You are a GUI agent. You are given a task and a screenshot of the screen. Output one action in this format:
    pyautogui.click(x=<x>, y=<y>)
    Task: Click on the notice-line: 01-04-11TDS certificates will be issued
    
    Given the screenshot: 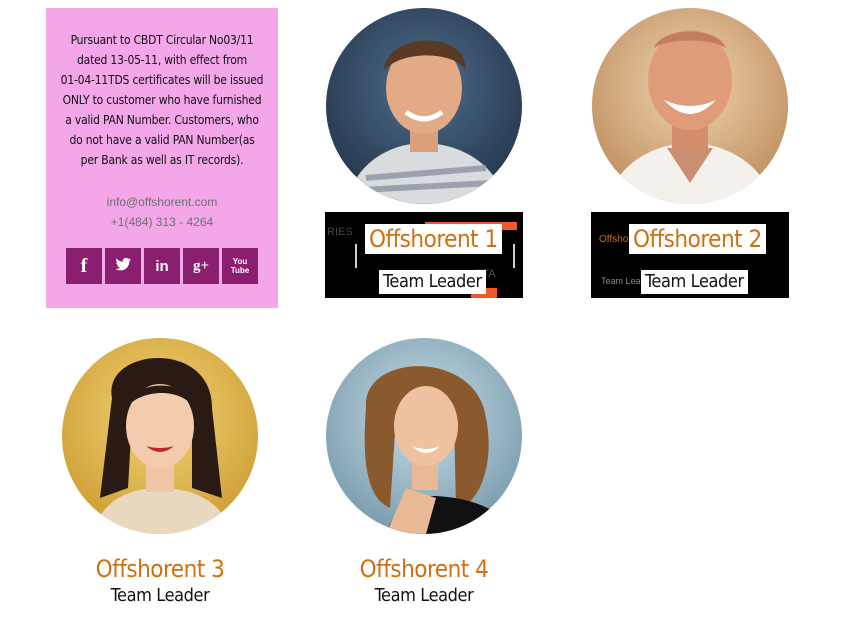 What is the action you would take?
    pyautogui.click(x=162, y=80)
    